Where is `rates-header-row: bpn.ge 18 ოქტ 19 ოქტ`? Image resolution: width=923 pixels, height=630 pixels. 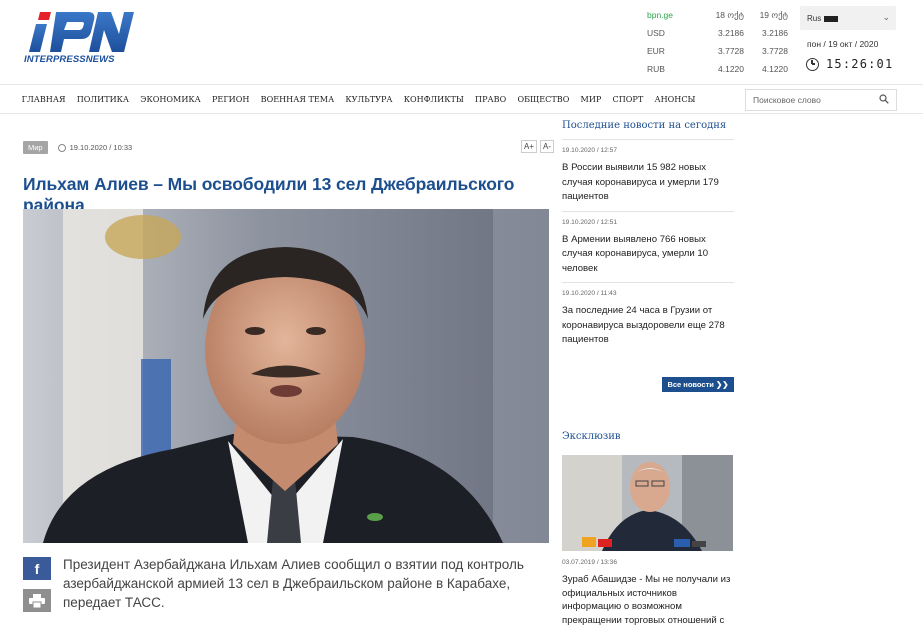 rates-header-row: bpn.ge 18 ოქტ 19 ოქტ is located at coordinates (715, 15).